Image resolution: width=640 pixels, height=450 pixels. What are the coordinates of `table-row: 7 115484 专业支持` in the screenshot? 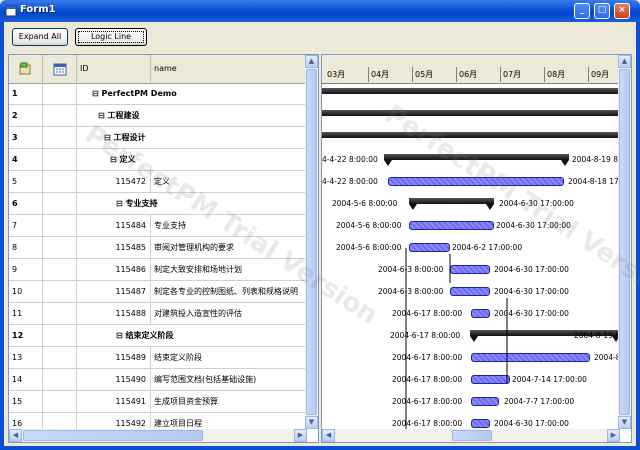 It's located at (158, 226).